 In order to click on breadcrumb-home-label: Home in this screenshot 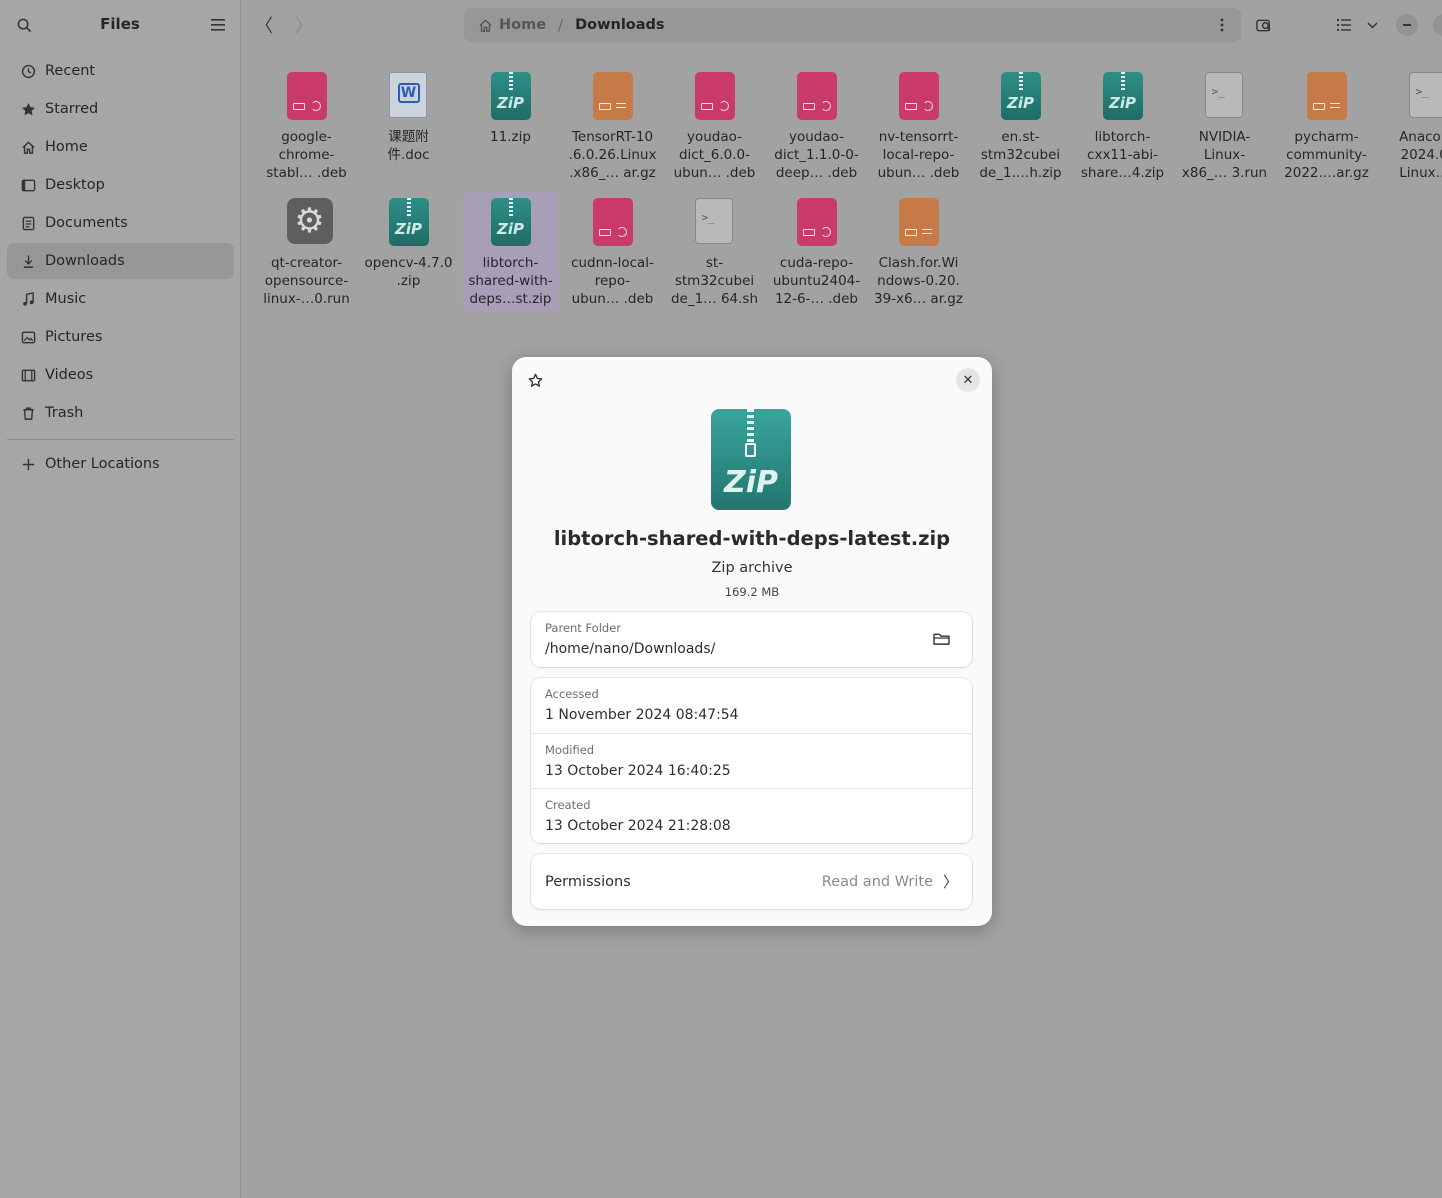, I will do `click(523, 25)`.